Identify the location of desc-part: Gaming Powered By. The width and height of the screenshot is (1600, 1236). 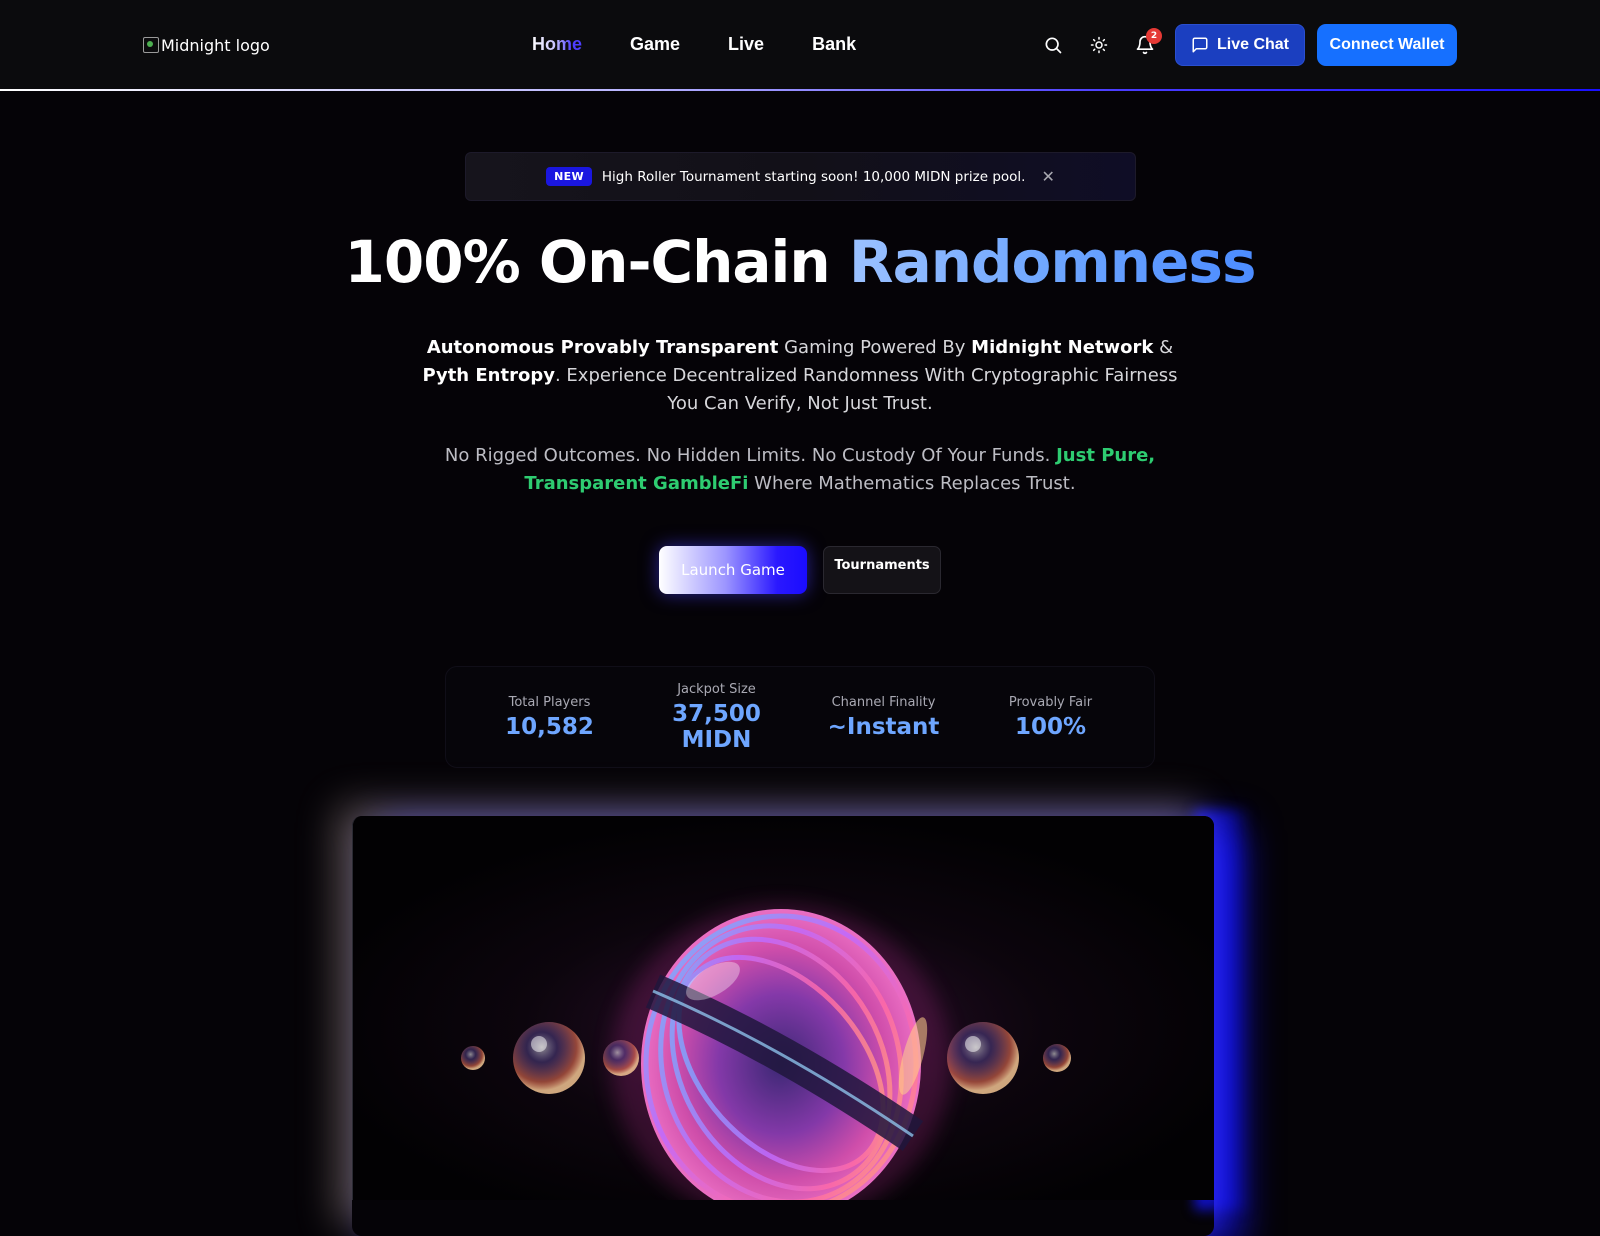
(875, 347).